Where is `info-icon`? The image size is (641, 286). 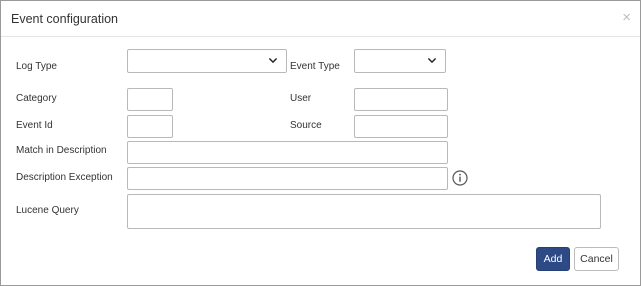 info-icon is located at coordinates (460, 178).